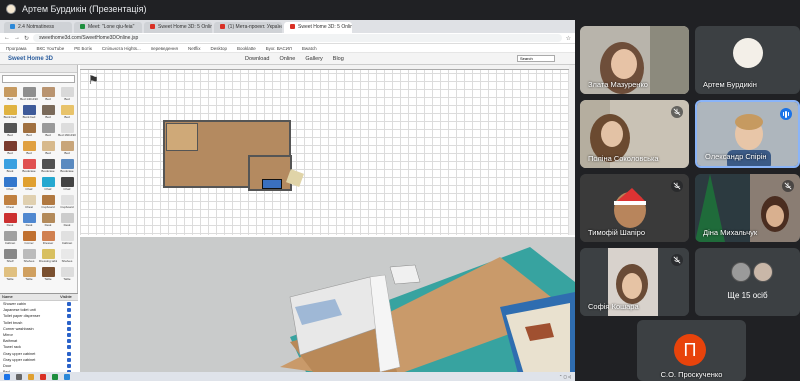 The image size is (800, 381). What do you see at coordinates (338, 59) in the screenshot?
I see `nav-blog: Blog` at bounding box center [338, 59].